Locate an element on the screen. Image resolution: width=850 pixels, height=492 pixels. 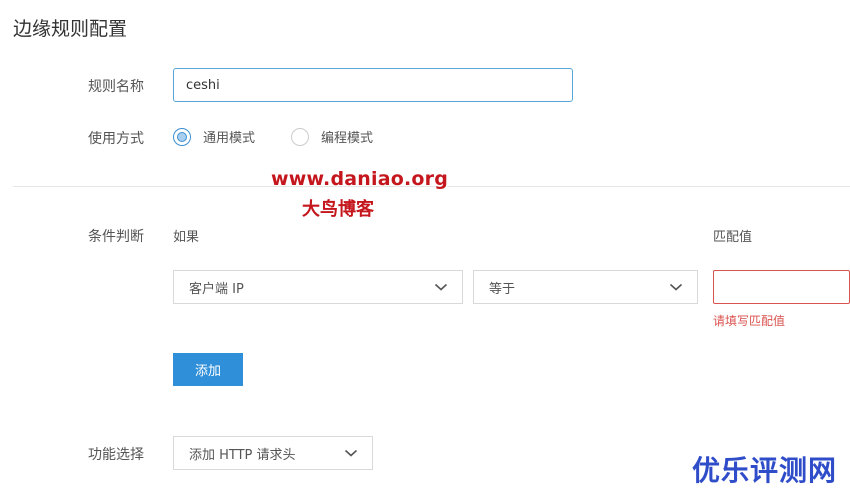
radio-general-mode: 通用模式 is located at coordinates (214, 136).